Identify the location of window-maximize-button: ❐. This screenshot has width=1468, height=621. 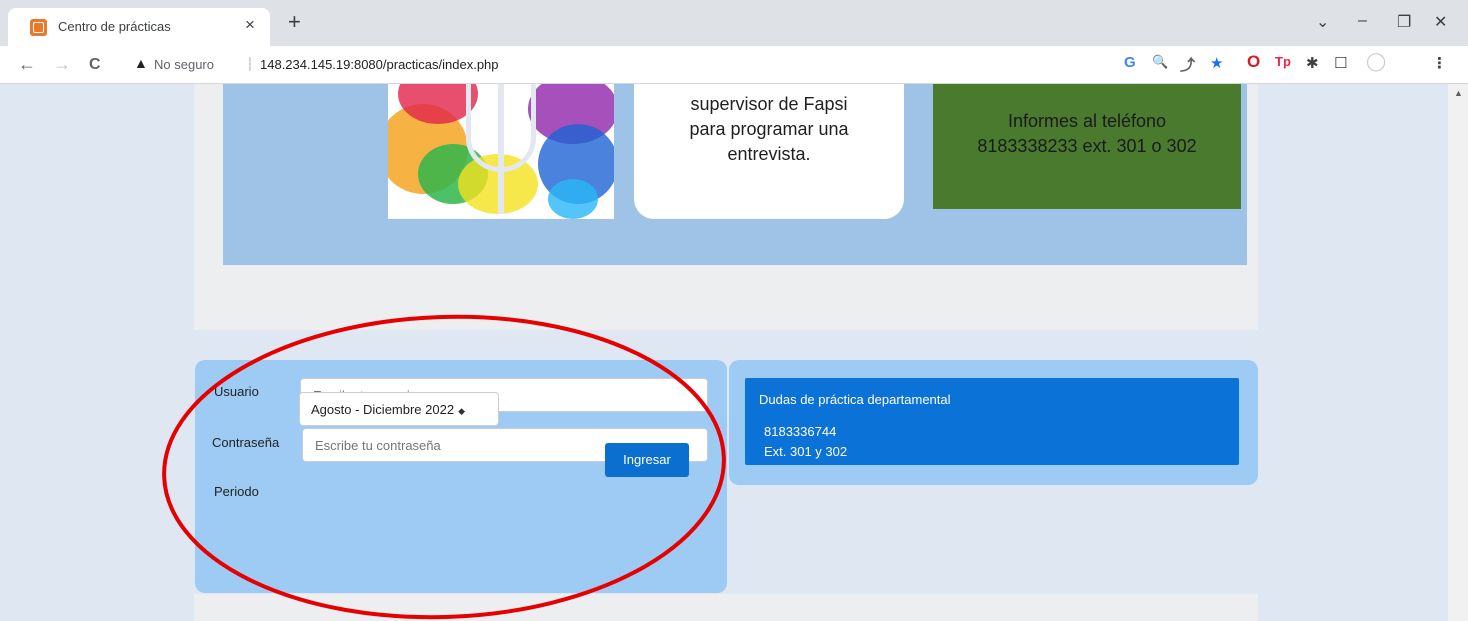
(1404, 22).